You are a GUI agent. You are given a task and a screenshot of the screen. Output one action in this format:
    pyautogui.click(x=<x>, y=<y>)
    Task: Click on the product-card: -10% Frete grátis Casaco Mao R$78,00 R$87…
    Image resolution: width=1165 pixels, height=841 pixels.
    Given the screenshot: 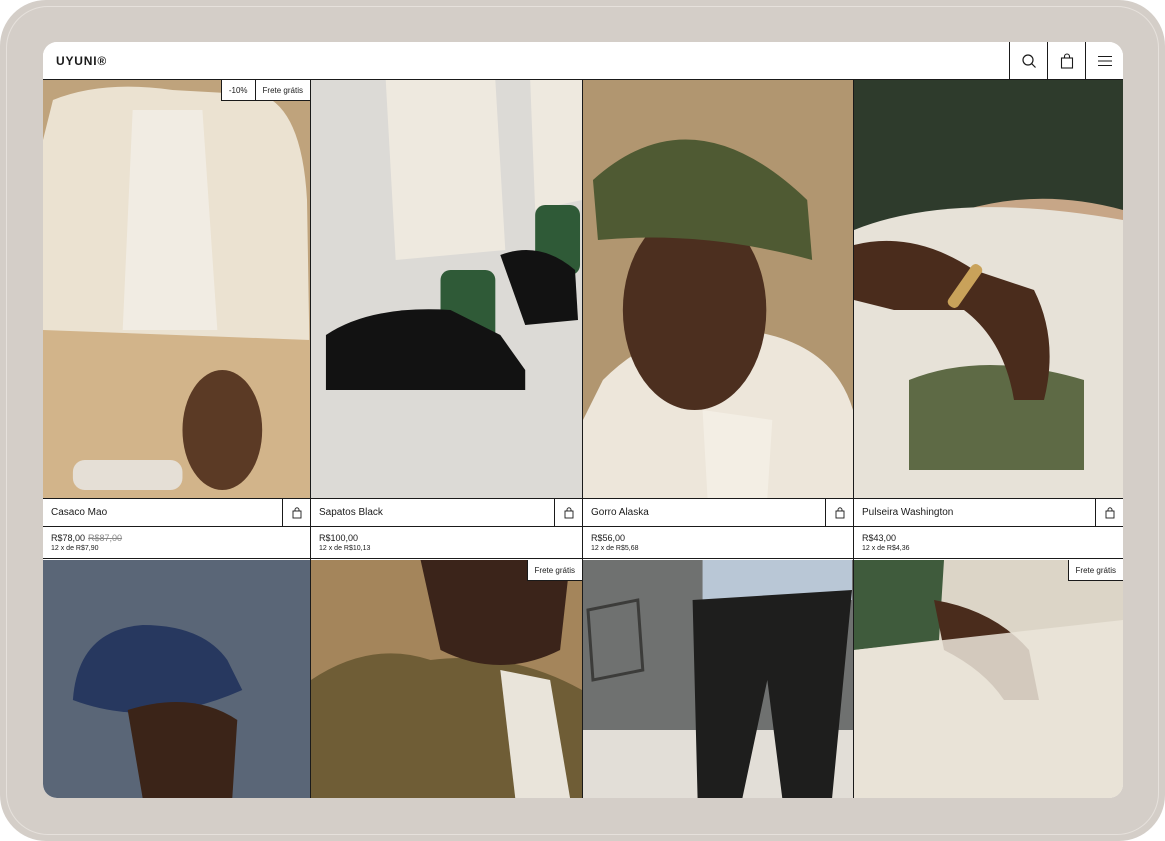 What is the action you would take?
    pyautogui.click(x=177, y=320)
    